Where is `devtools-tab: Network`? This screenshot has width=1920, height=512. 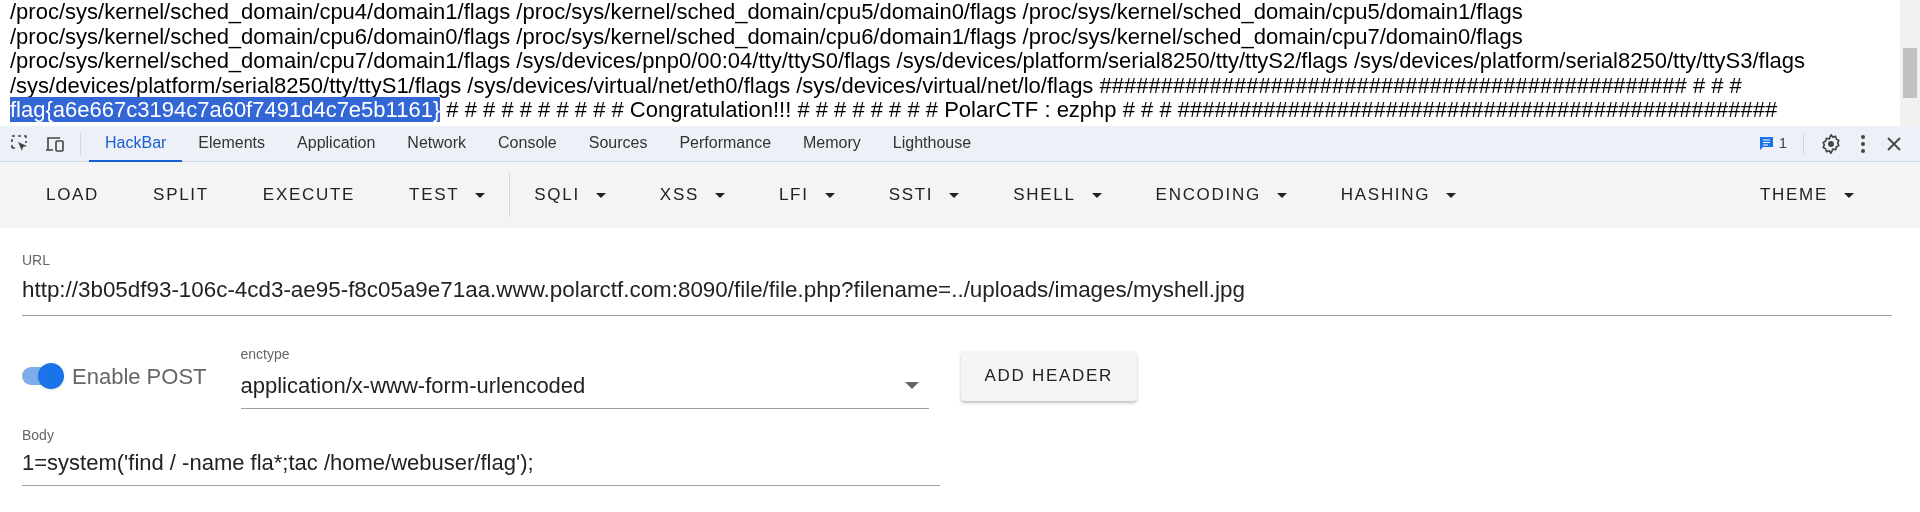 devtools-tab: Network is located at coordinates (437, 143).